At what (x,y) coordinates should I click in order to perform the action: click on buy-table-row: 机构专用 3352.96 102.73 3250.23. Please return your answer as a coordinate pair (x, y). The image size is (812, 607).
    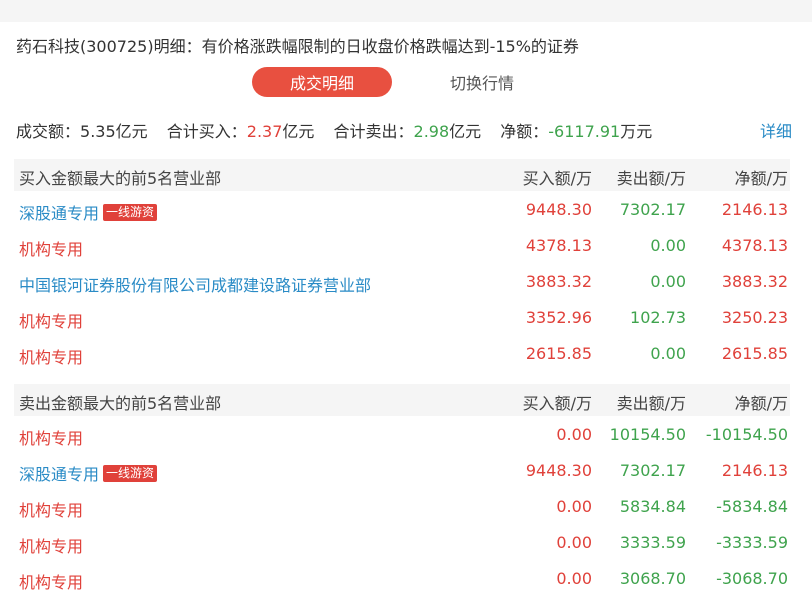
    Looking at the image, I should click on (402, 318).